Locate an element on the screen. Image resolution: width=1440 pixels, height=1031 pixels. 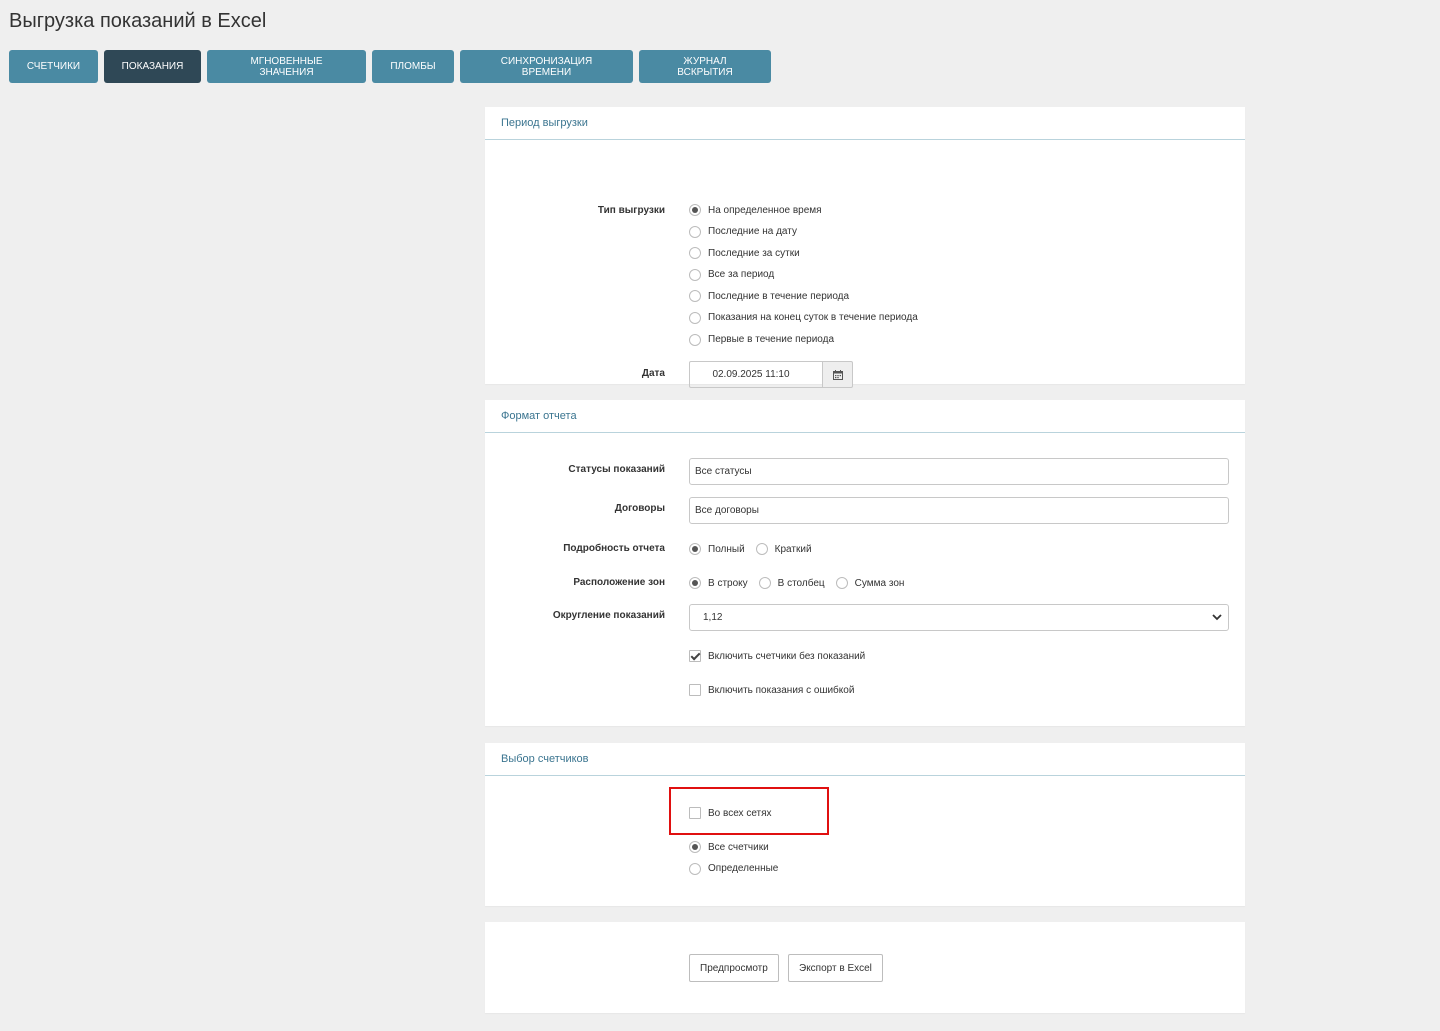
export-type-option: На определенное время is located at coordinates (803, 210).